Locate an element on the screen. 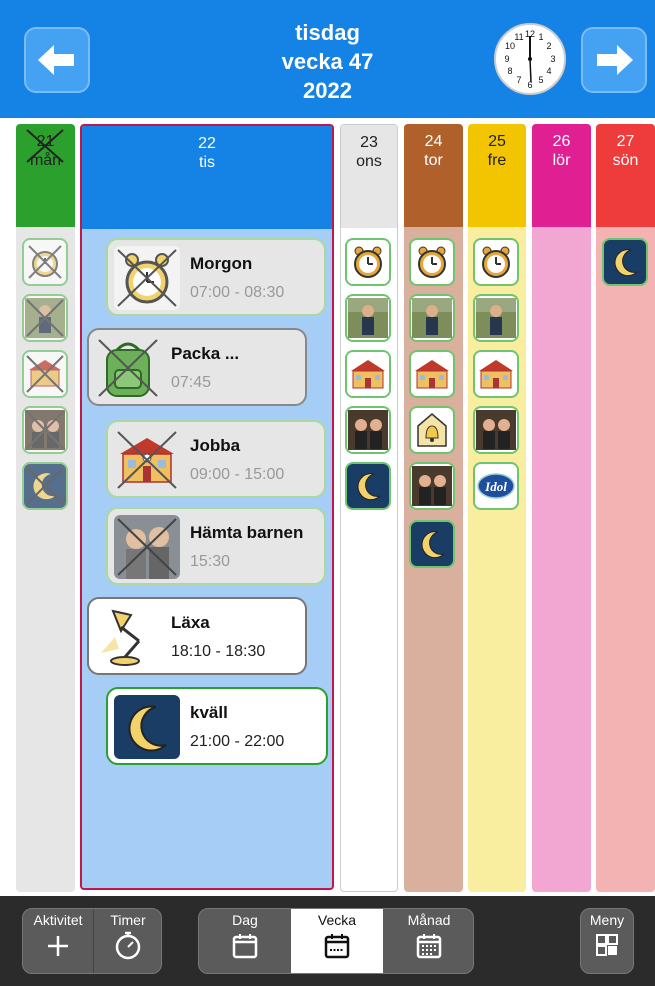 Image resolution: width=655 pixels, height=986 pixels. clock-num-8: 8 is located at coordinates (509, 71).